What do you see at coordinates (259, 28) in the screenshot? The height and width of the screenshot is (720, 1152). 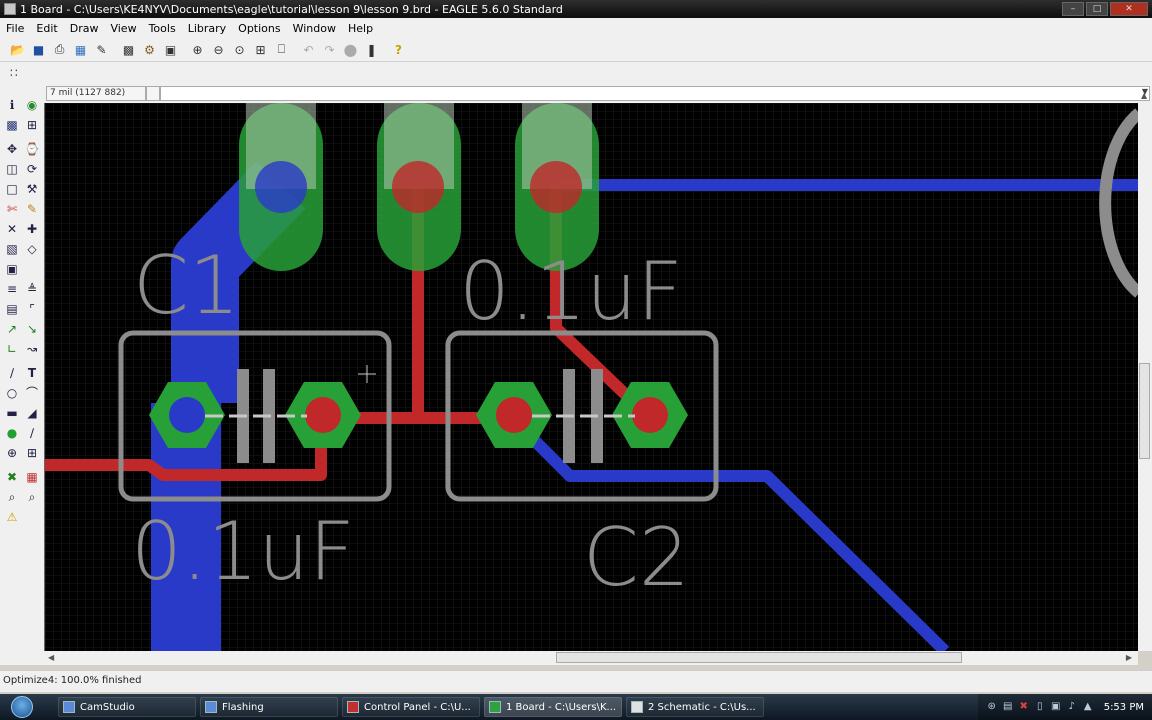 I see `menu-options: Options` at bounding box center [259, 28].